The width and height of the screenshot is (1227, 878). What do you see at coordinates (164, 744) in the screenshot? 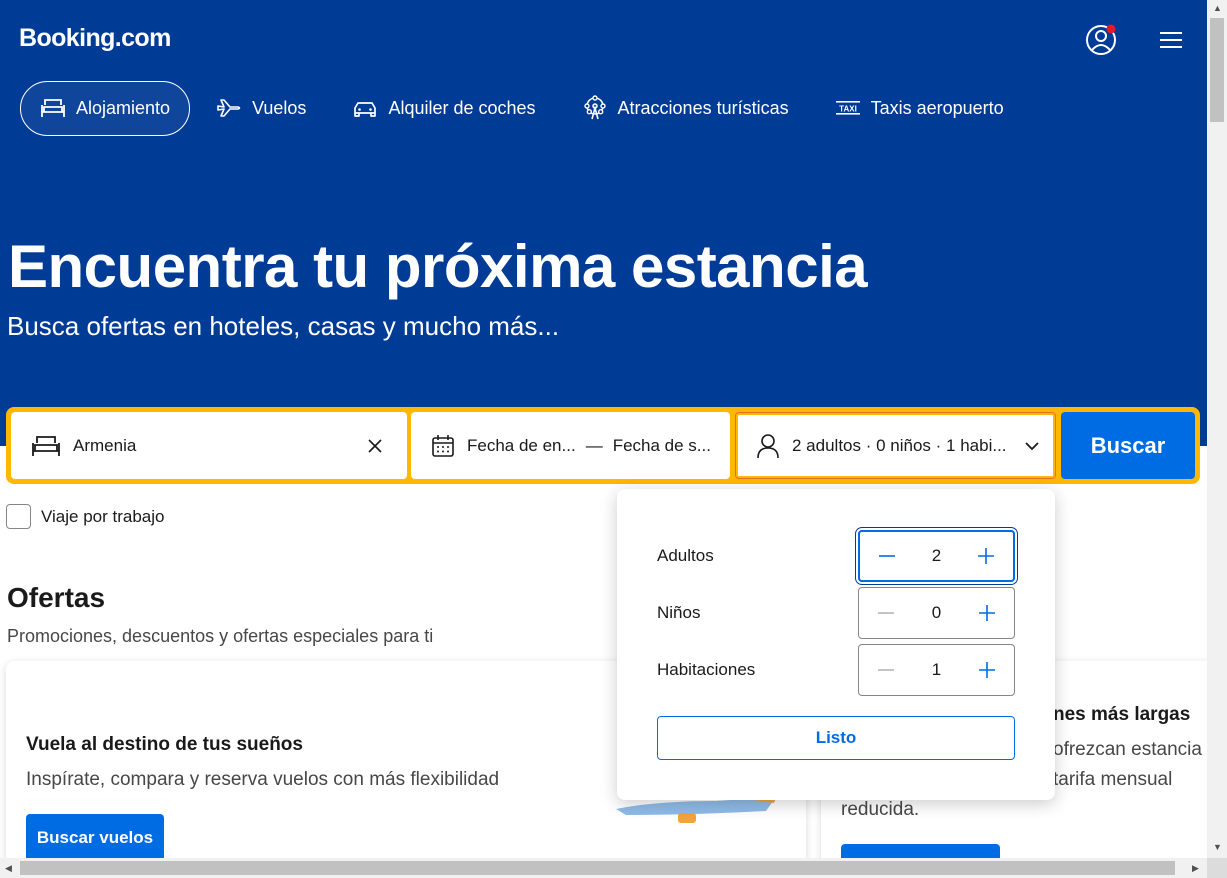
I see `card-title: Vuela al destino de tus sueños` at bounding box center [164, 744].